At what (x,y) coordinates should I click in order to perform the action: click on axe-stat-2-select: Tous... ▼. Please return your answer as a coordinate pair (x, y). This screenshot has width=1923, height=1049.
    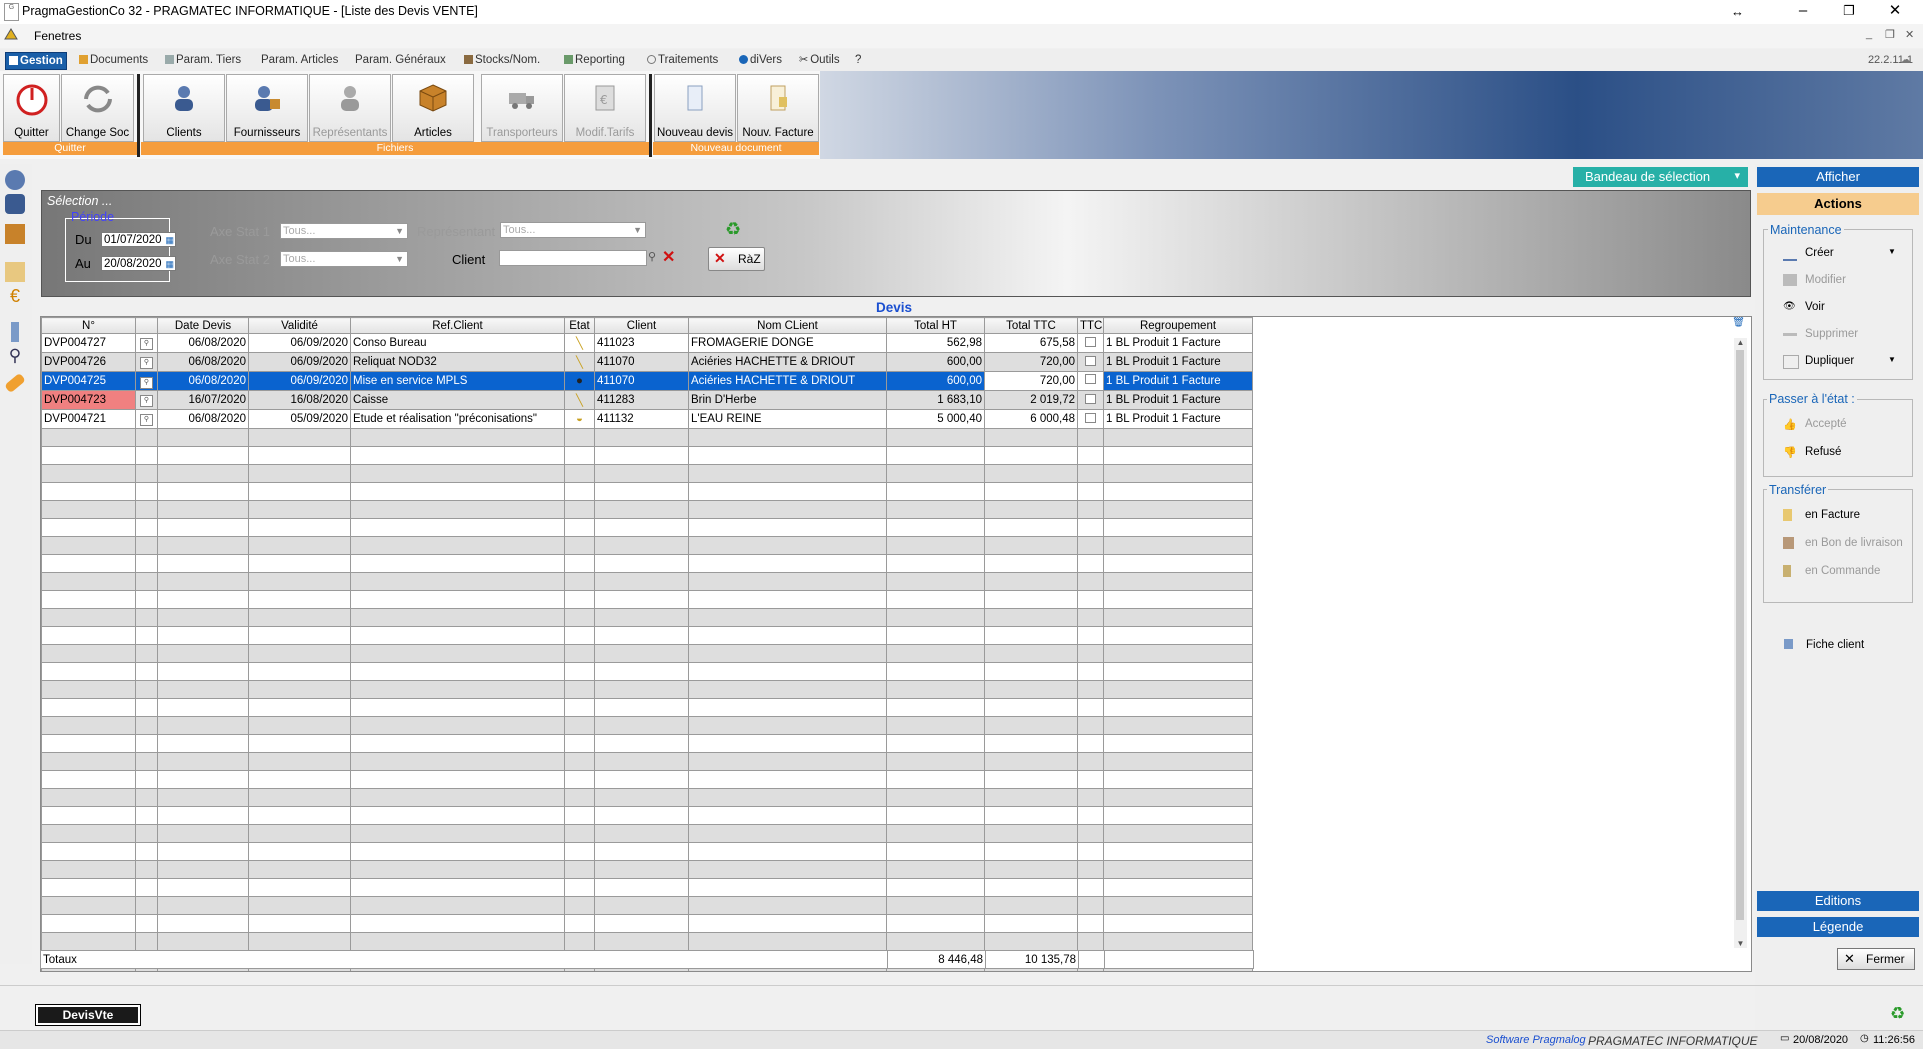
    Looking at the image, I should click on (344, 259).